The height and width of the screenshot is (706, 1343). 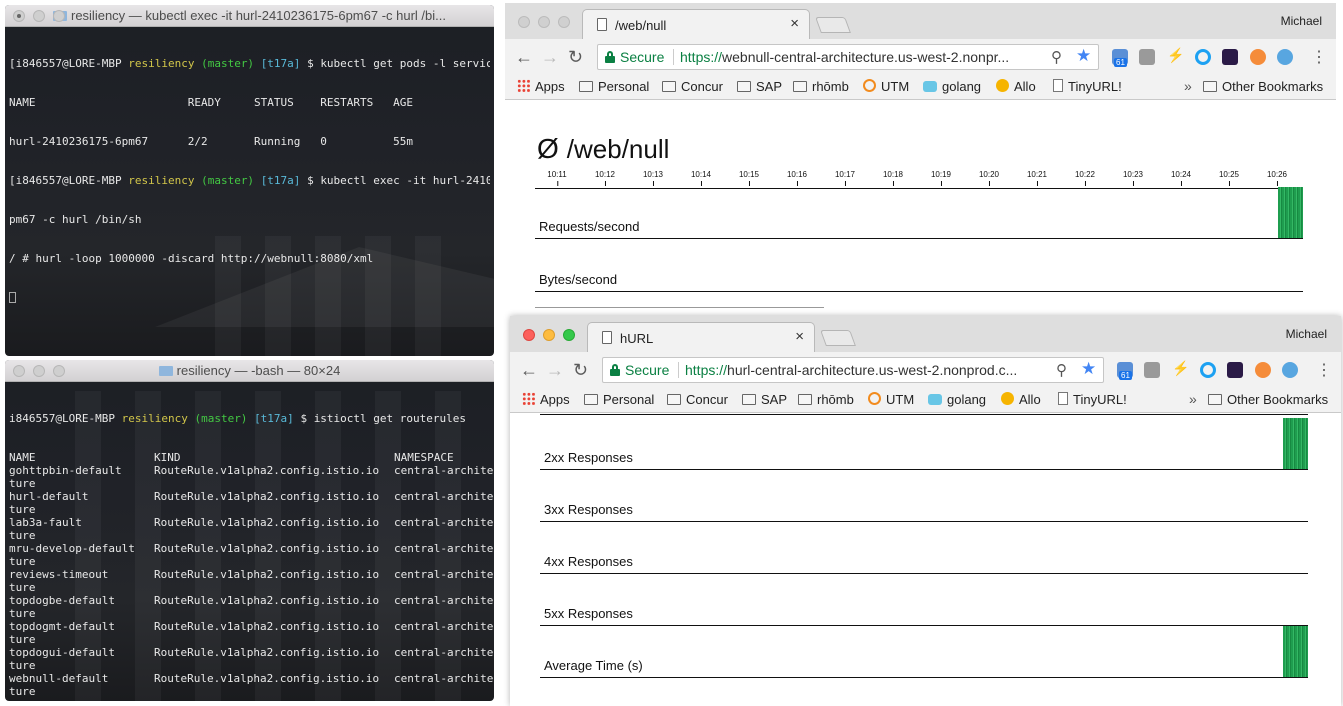 I want to click on rule-namespace: central-architec, so click(x=444, y=574).